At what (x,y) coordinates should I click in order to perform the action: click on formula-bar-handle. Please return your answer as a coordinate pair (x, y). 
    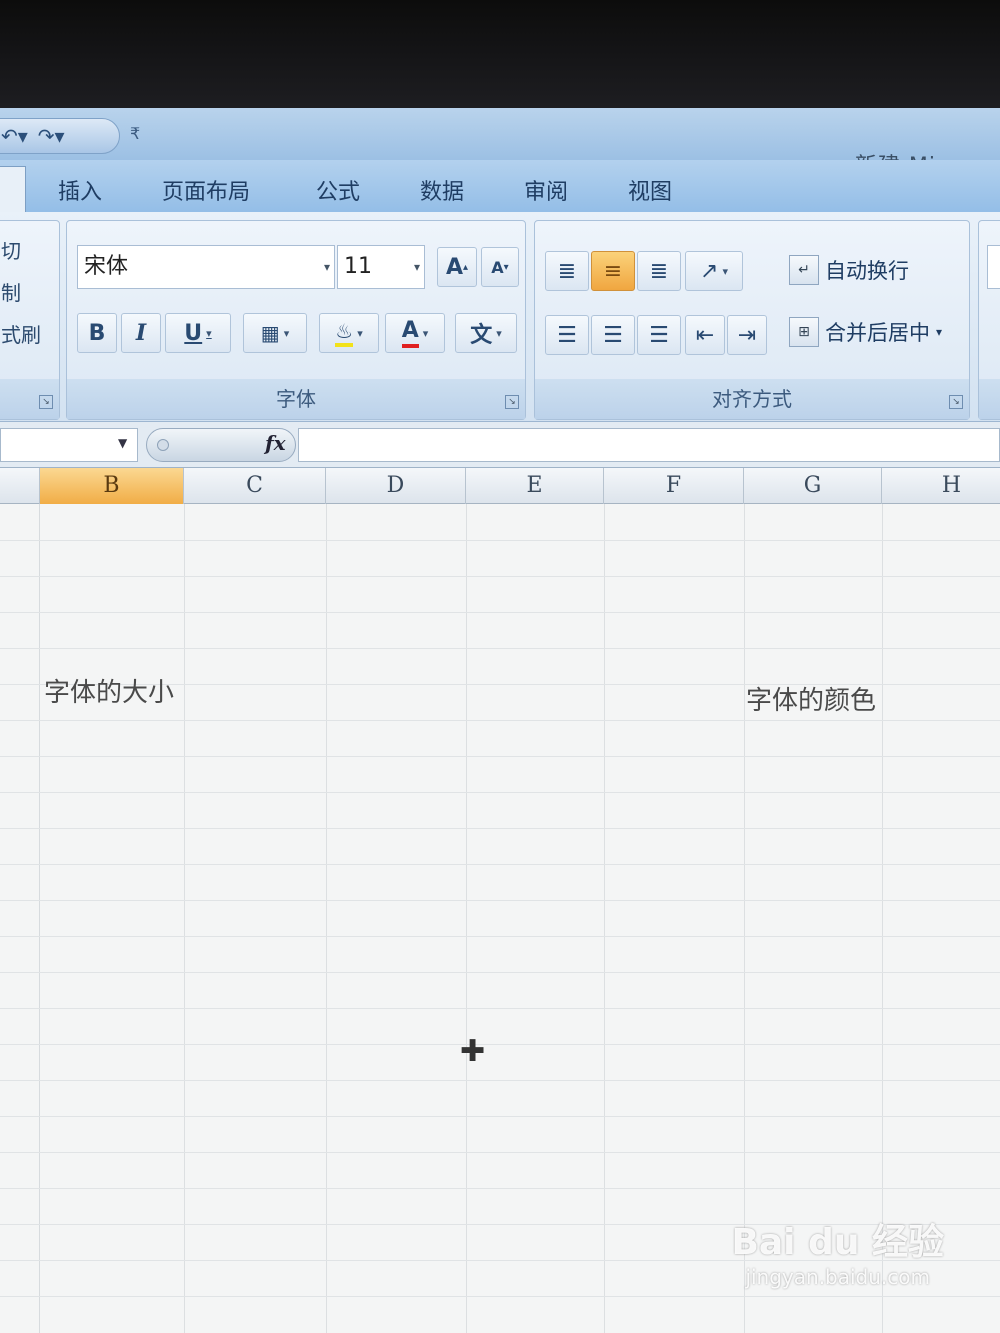
    Looking at the image, I should click on (163, 445).